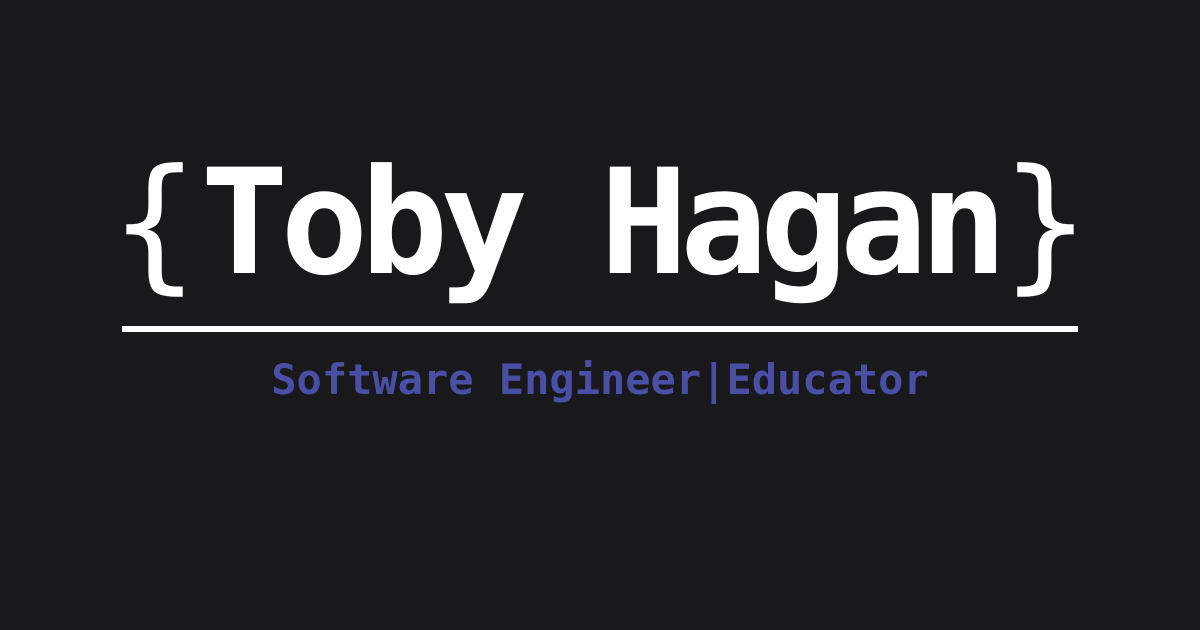 The image size is (1200, 630). I want to click on close-brace: }, so click(1045, 223).